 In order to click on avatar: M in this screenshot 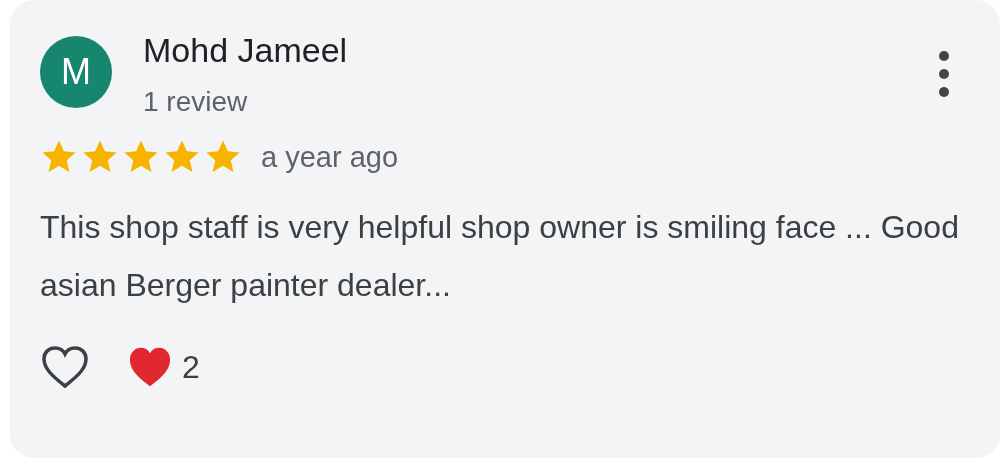, I will do `click(76, 72)`.